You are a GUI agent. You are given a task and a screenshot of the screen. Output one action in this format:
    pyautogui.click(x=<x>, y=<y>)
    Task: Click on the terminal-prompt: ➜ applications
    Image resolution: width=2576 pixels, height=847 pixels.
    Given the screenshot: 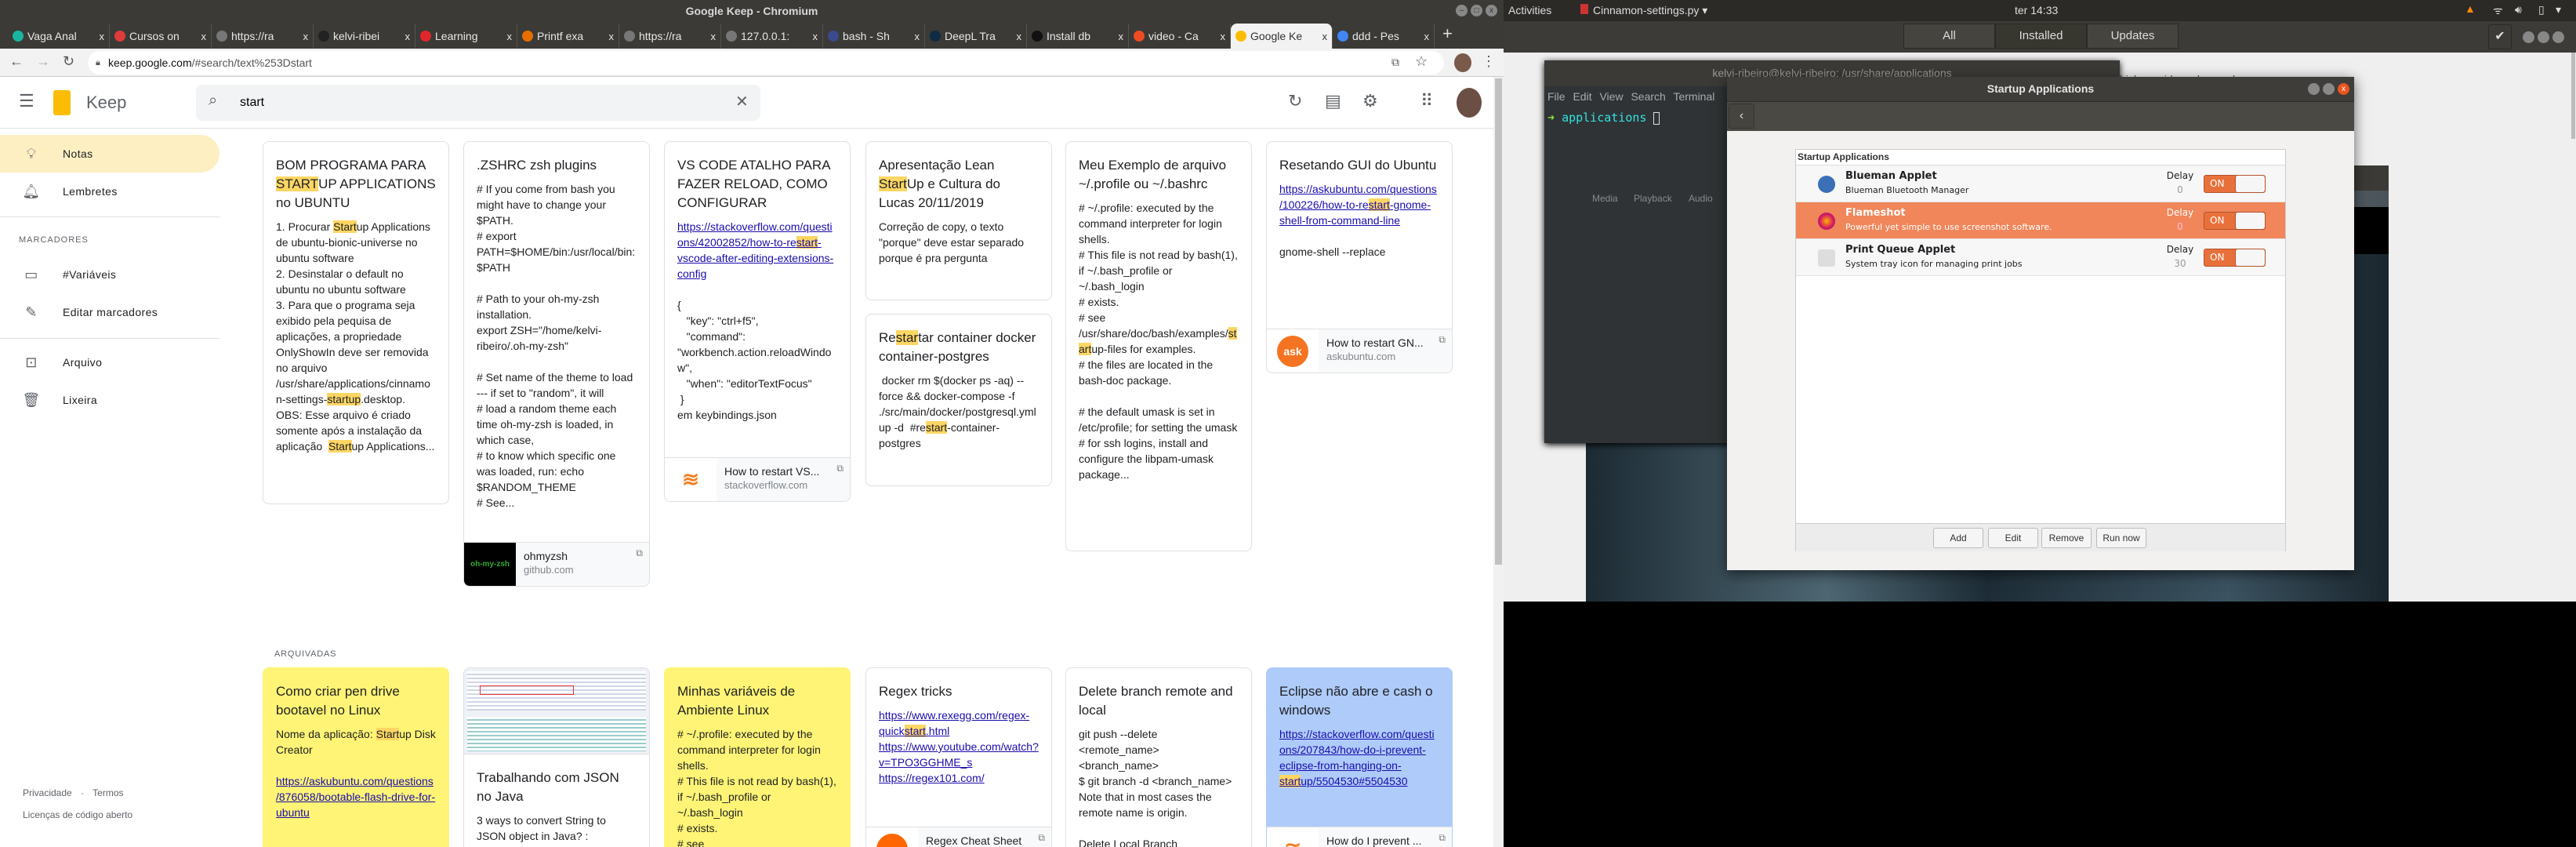 What is the action you would take?
    pyautogui.click(x=1604, y=118)
    